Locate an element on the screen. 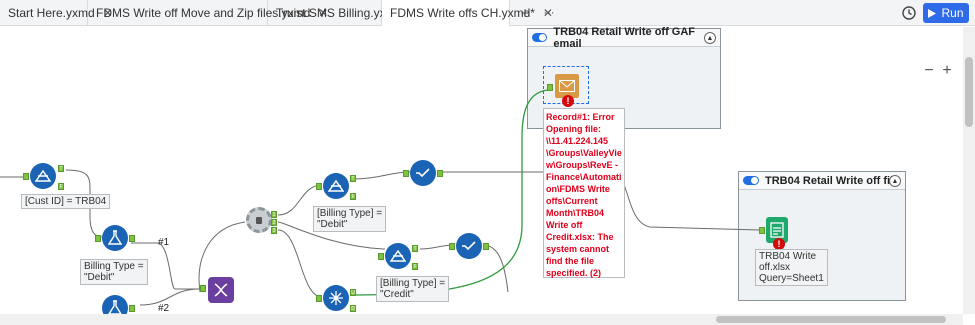  dna-icon is located at coordinates (221, 290).